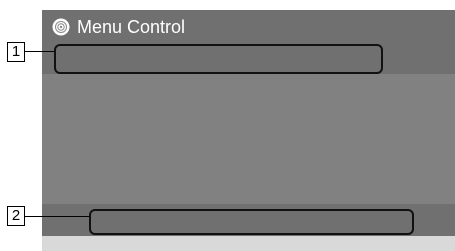 Image resolution: width=455 pixels, height=251 pixels. I want to click on callout-2-label: 2, so click(16, 216).